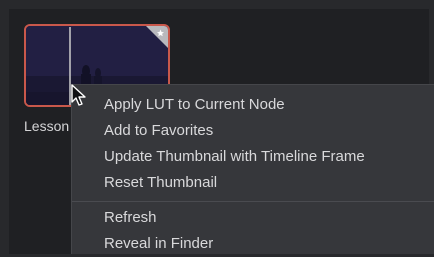 The width and height of the screenshot is (434, 257). What do you see at coordinates (253, 105) in the screenshot?
I see `menu-item-apply-lut: Apply LUT to Current Node` at bounding box center [253, 105].